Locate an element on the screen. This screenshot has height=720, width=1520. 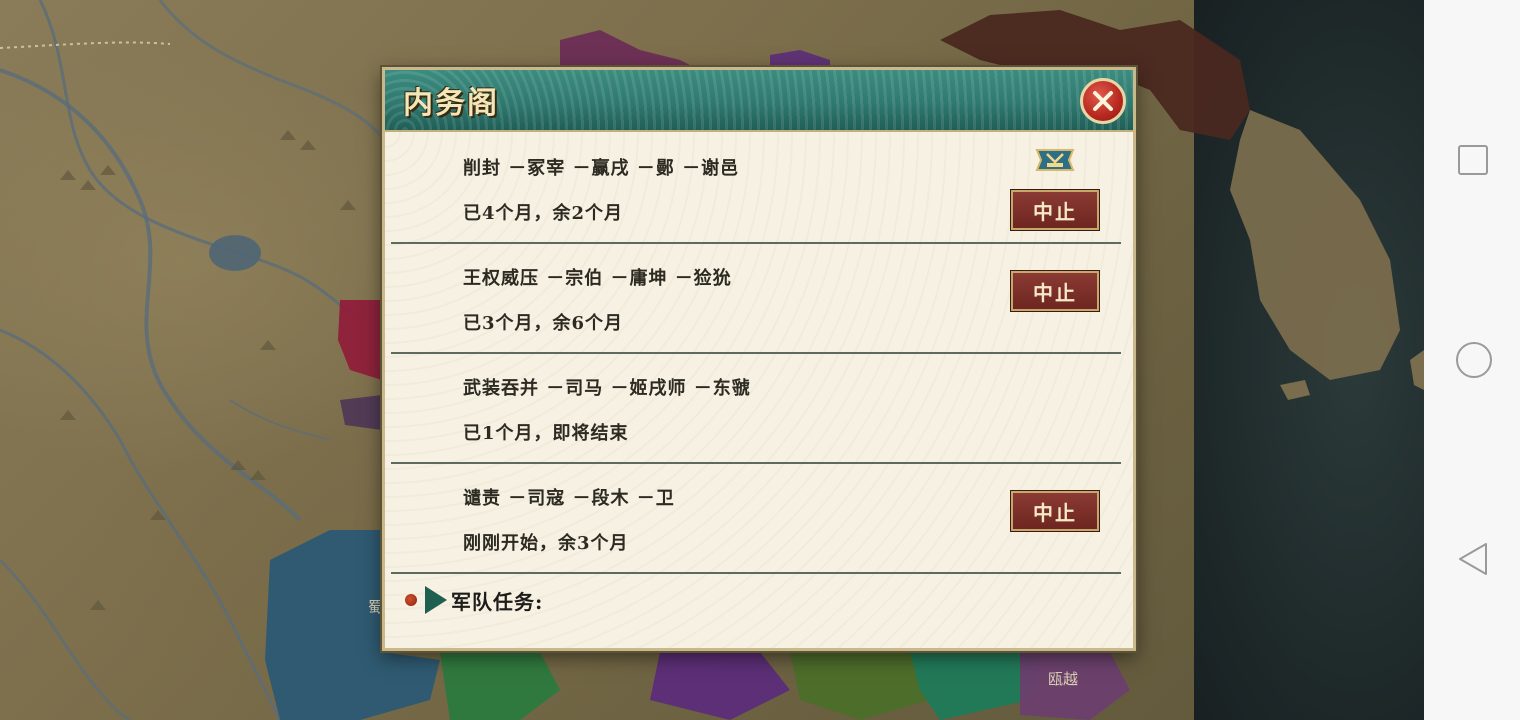
task-name: 谴责 －司寇 －段木 －卫 is located at coordinates (569, 498).